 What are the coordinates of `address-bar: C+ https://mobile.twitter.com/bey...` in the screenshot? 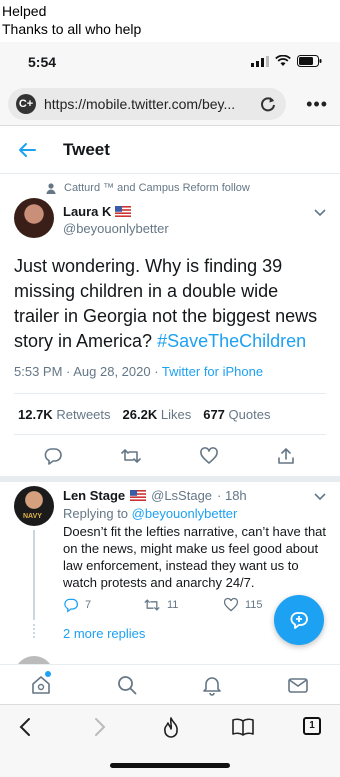 It's located at (147, 104).